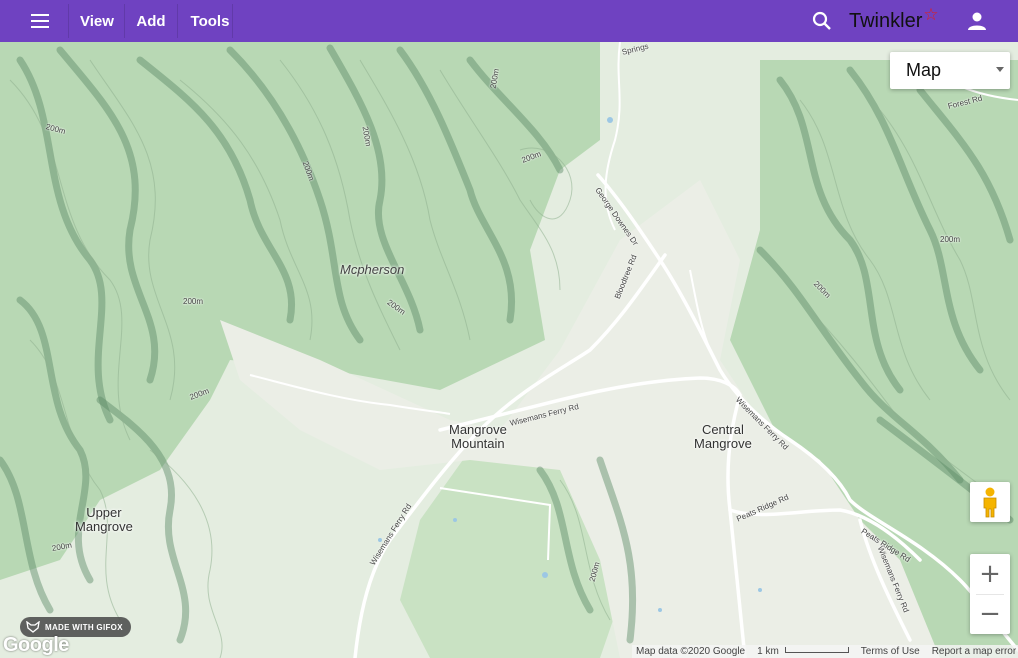 The image size is (1018, 658). I want to click on brand-star-icon: ☆, so click(931, 14).